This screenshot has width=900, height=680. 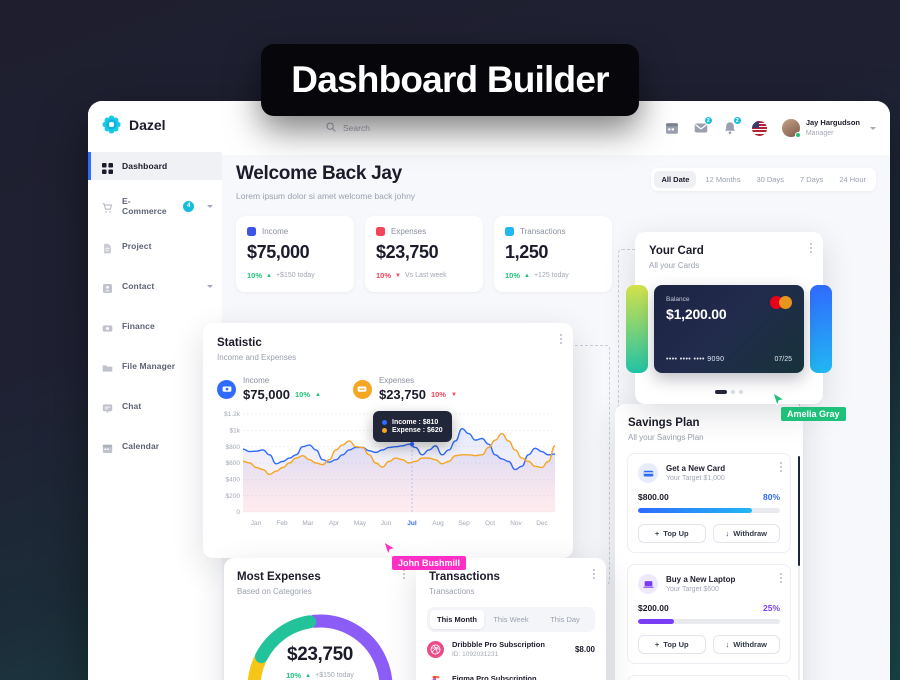 What do you see at coordinates (811, 179) in the screenshot?
I see `filter-7-days: 7 Days` at bounding box center [811, 179].